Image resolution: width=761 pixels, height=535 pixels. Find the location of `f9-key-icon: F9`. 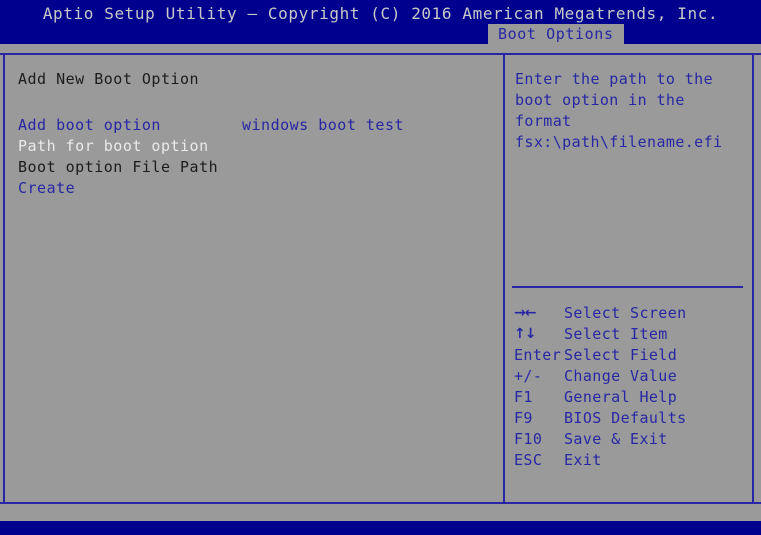

f9-key-icon: F9 is located at coordinates (523, 418).